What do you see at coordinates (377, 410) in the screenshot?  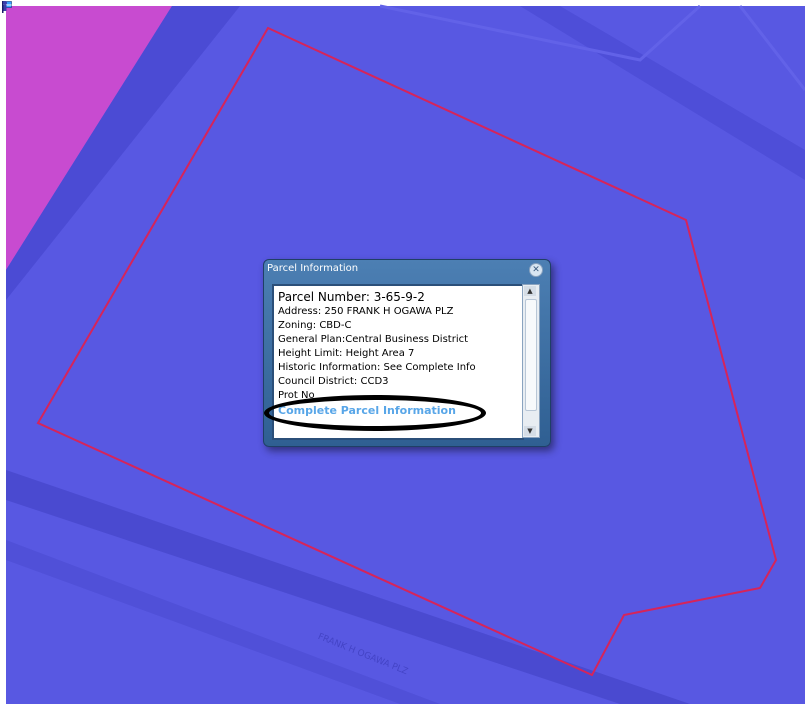 I see `complete-parcel-info-link: Complete Parcel Information` at bounding box center [377, 410].